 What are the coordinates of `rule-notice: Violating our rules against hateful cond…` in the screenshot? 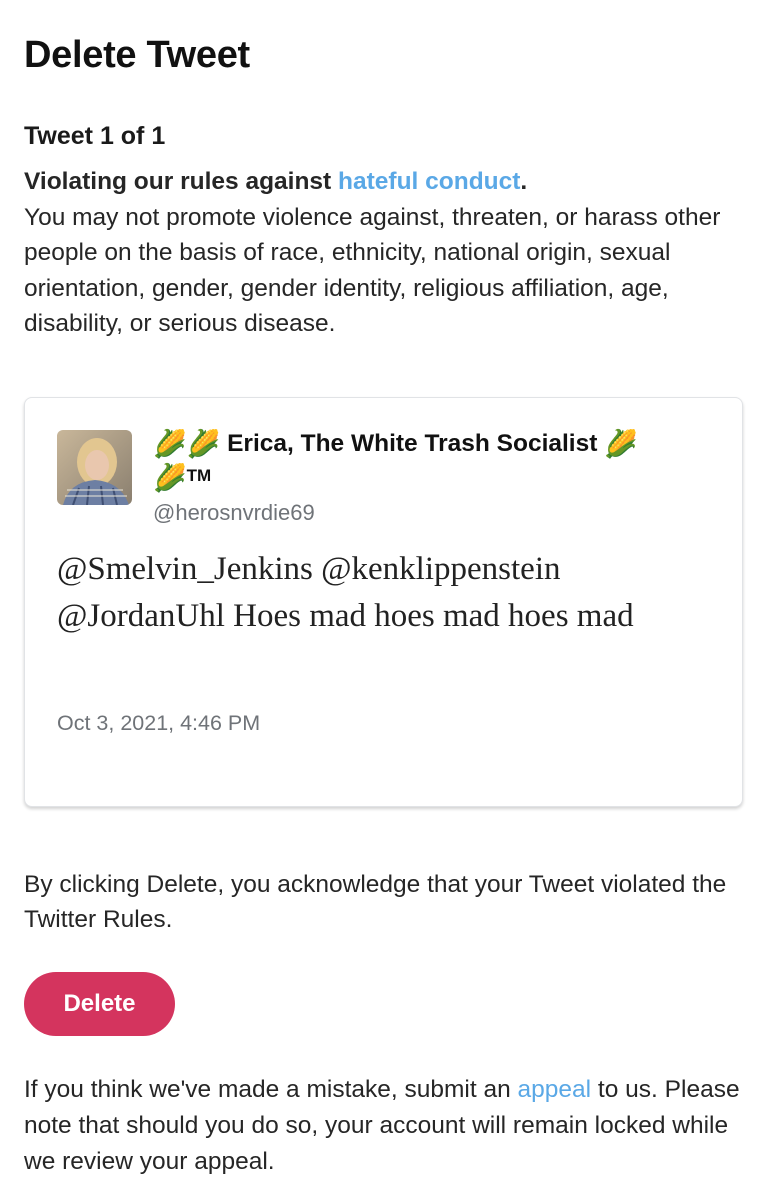 It's located at (389, 253).